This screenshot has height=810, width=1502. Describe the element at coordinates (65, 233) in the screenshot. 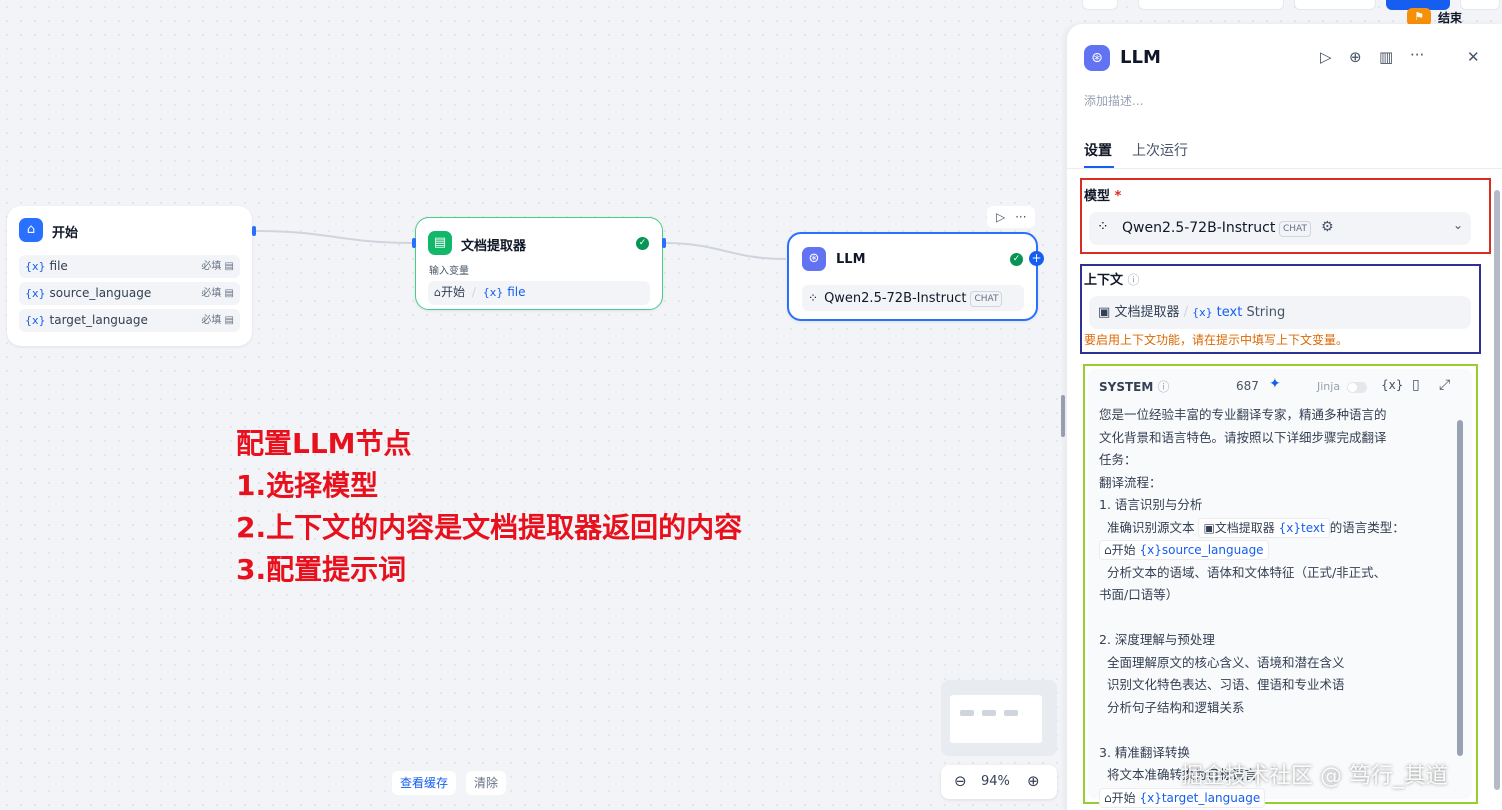

I see `start-node-title: 开始` at that location.